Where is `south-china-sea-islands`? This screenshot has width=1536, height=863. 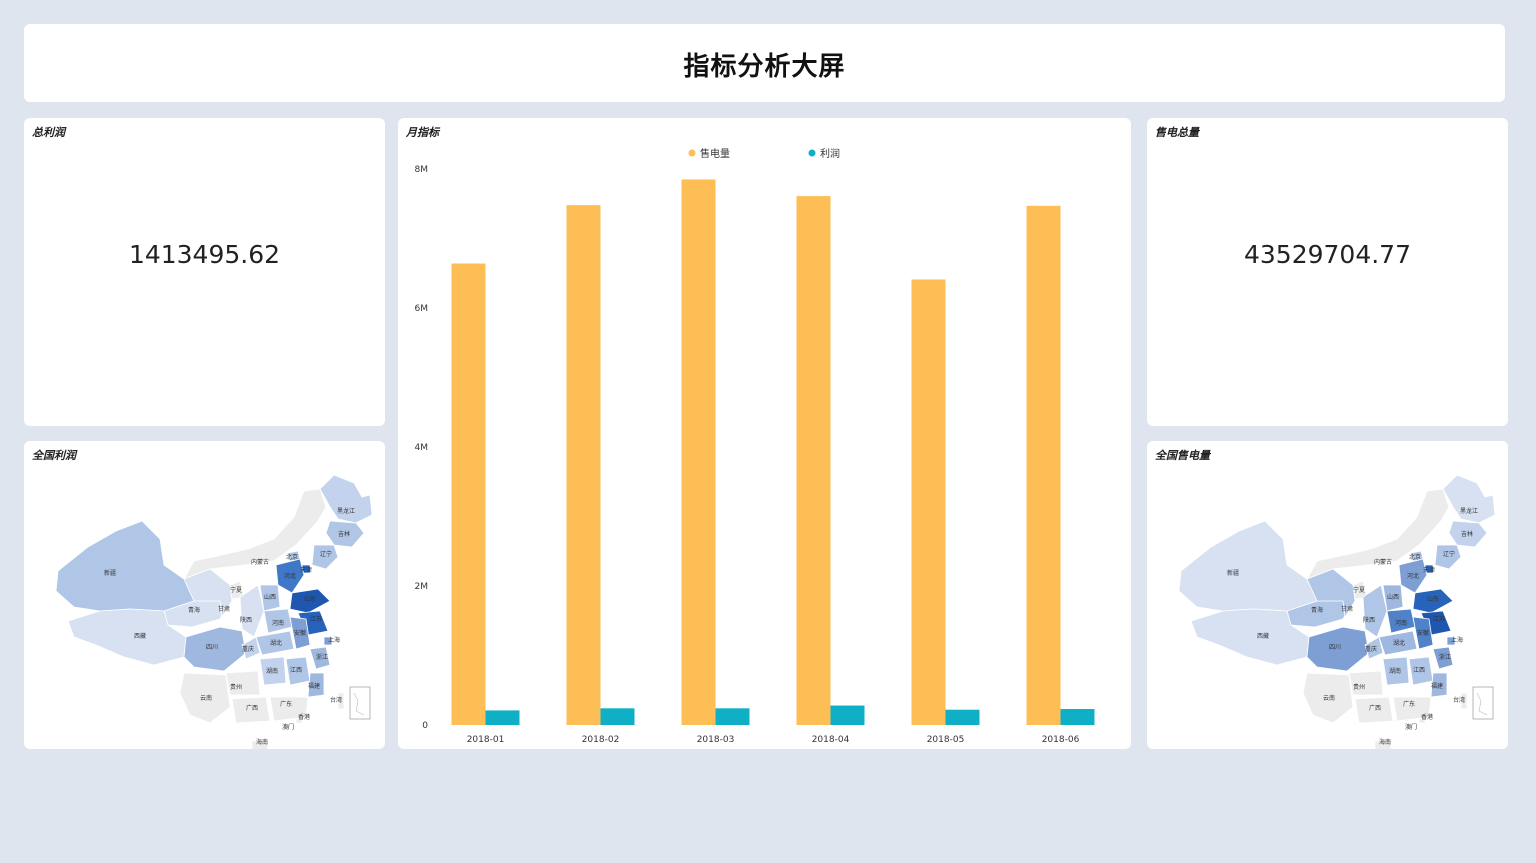 south-china-sea-islands is located at coordinates (359, 704).